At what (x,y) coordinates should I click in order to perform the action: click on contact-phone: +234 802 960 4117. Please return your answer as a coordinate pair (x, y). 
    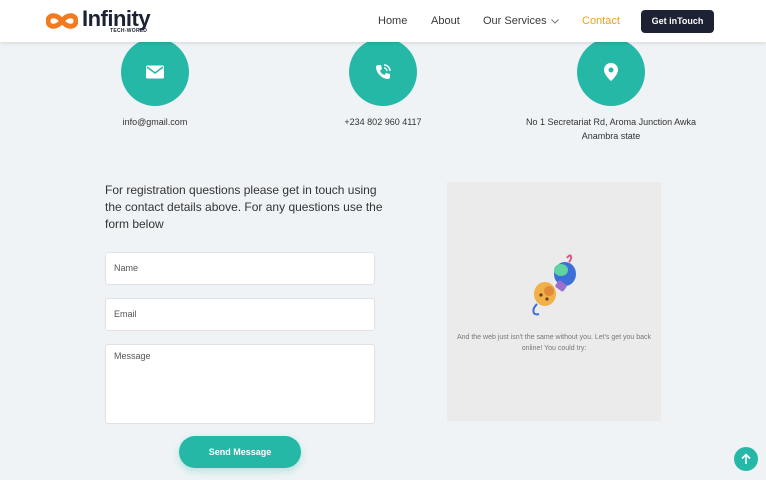
    Looking at the image, I should click on (383, 122).